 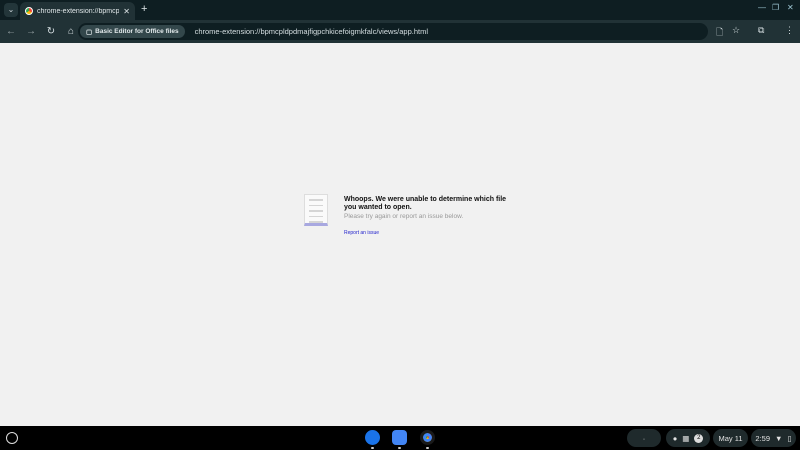 I want to click on files-app-icon, so click(x=372, y=437).